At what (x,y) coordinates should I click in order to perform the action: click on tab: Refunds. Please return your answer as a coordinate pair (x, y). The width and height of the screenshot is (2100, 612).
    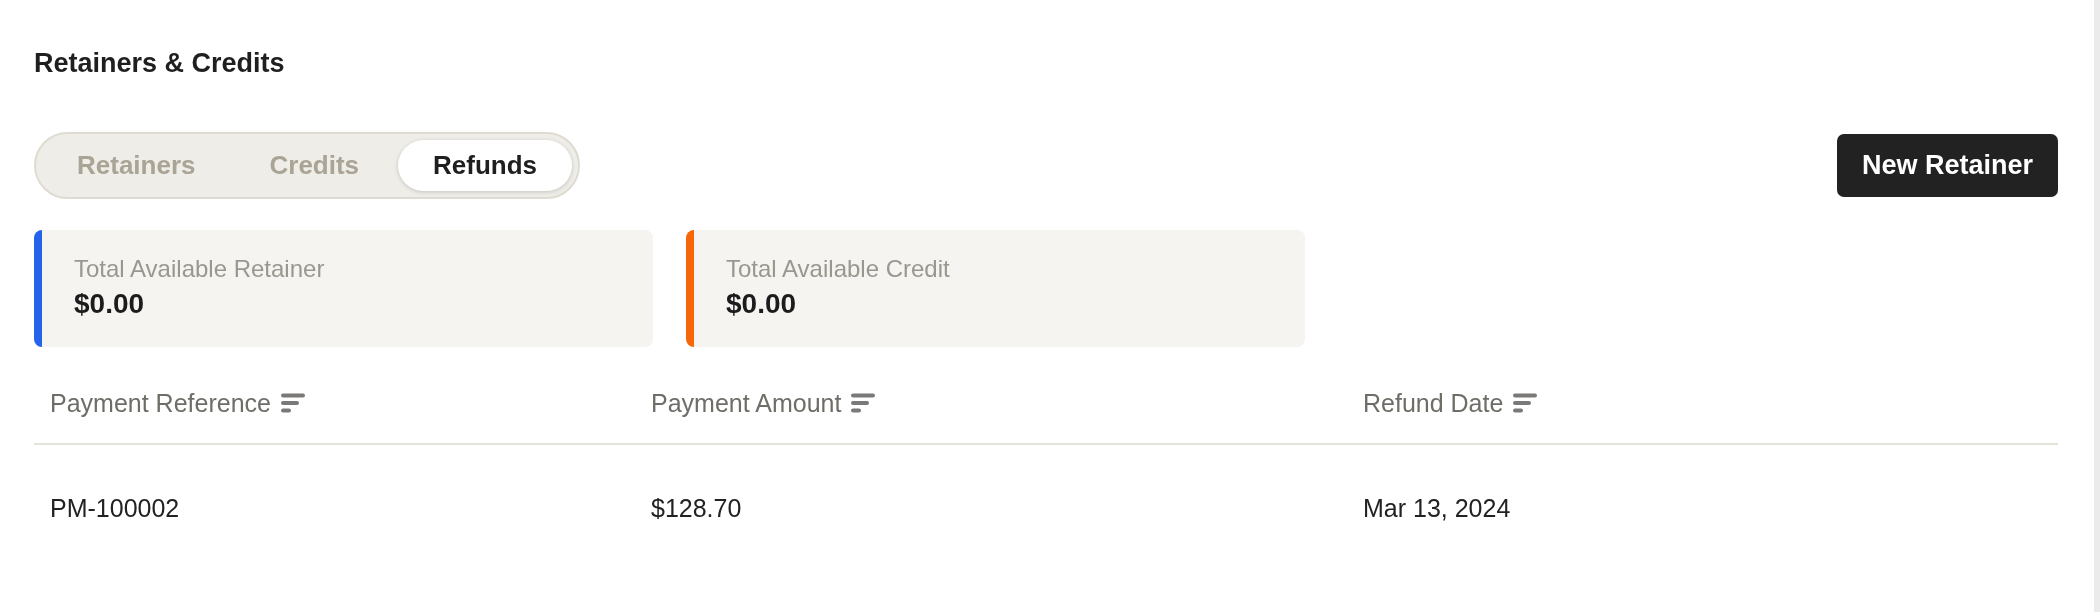
    Looking at the image, I should click on (485, 165).